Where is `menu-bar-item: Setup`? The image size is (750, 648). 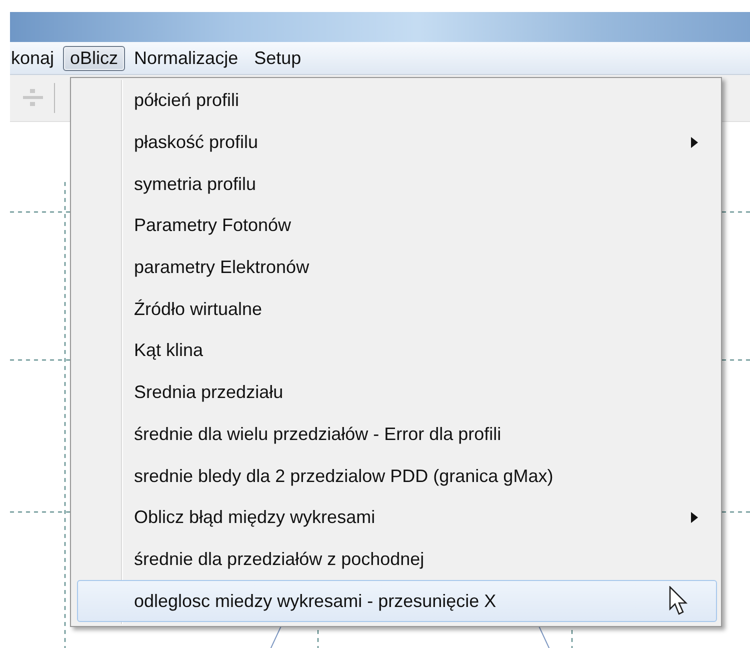
menu-bar-item: Setup is located at coordinates (277, 58).